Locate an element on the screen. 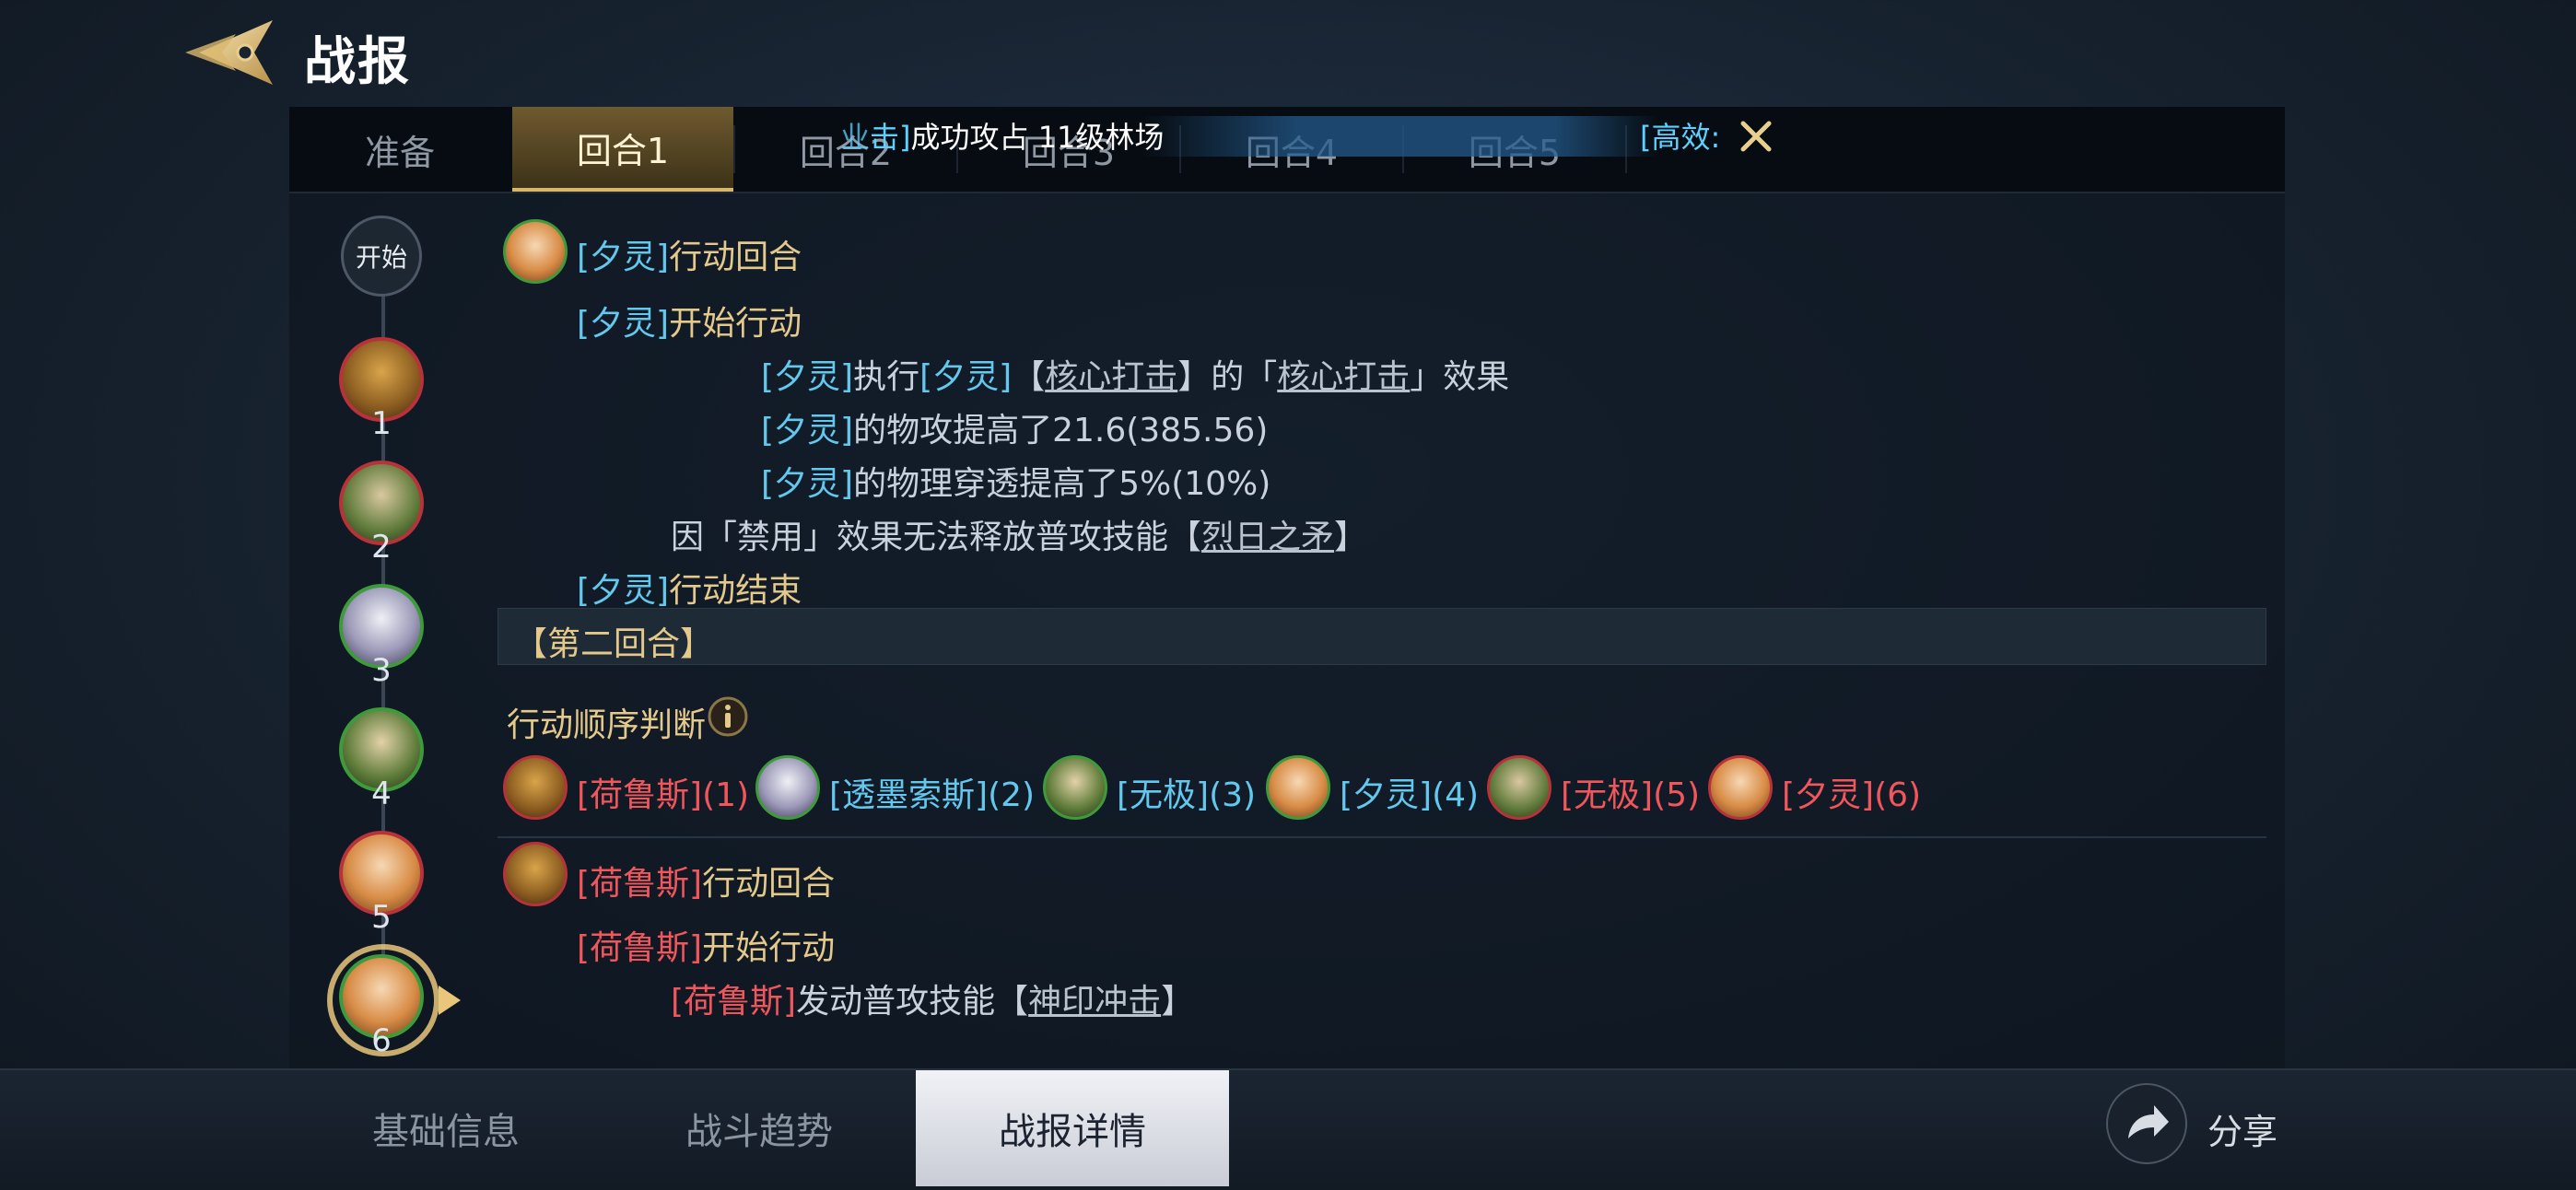  log-text: 】的「 is located at coordinates (1227, 377).